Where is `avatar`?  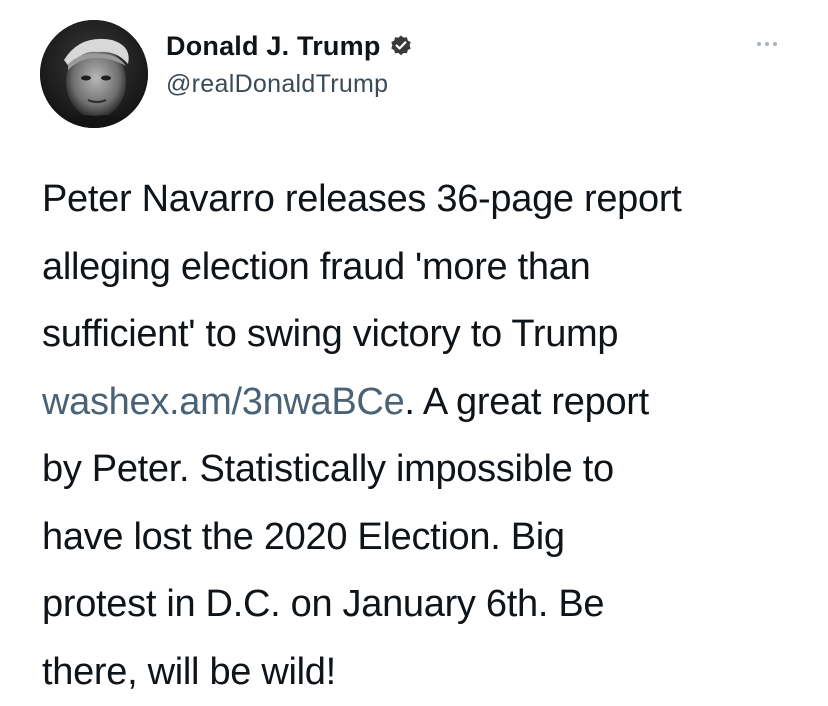
avatar is located at coordinates (94, 74).